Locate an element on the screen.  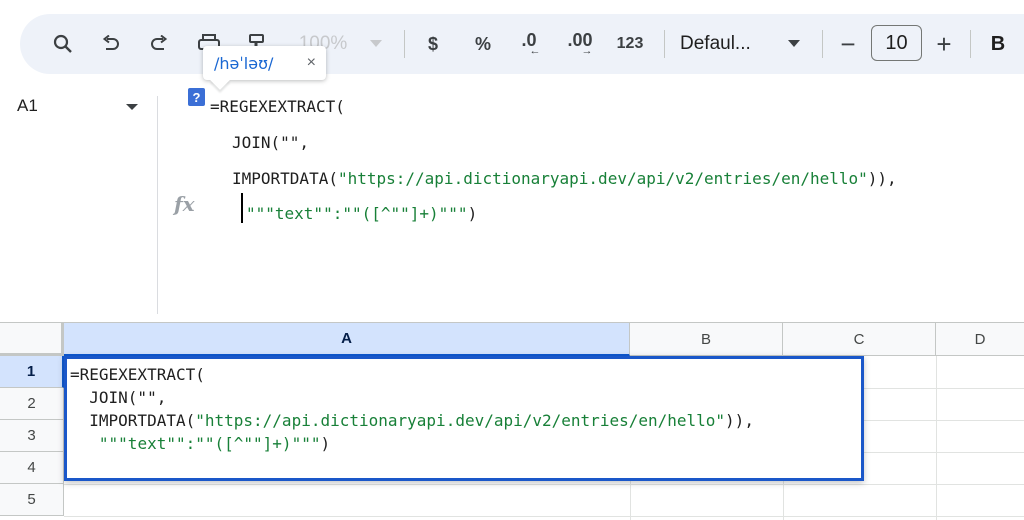
cell-indent is located at coordinates (84, 443).